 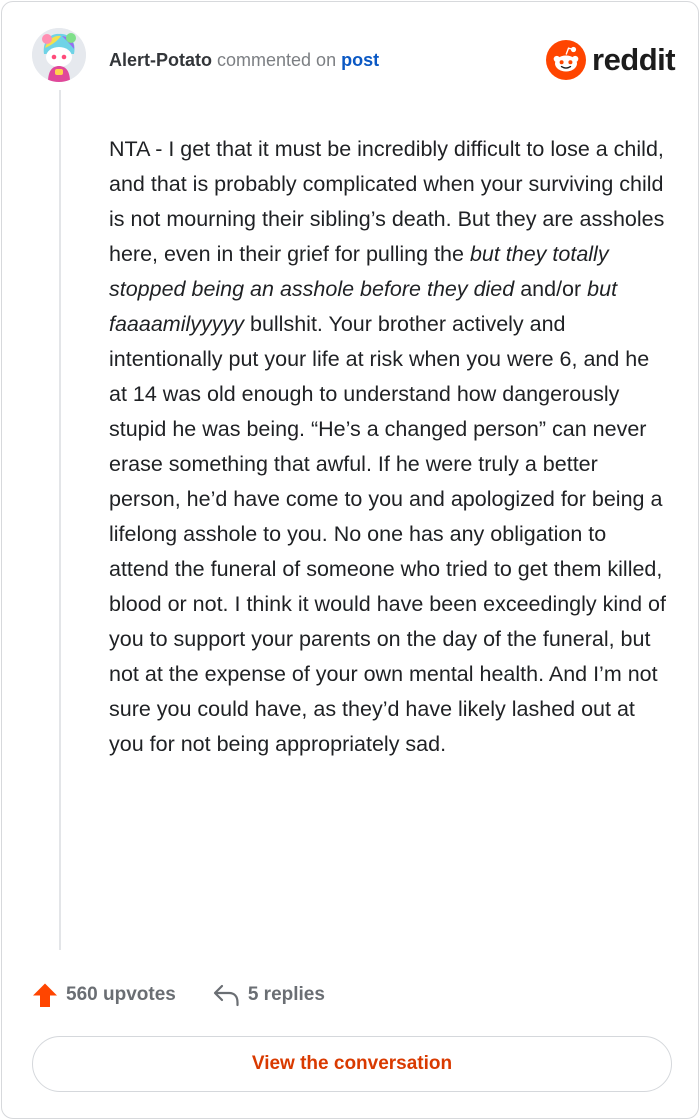 I want to click on thread-line, so click(x=60, y=520).